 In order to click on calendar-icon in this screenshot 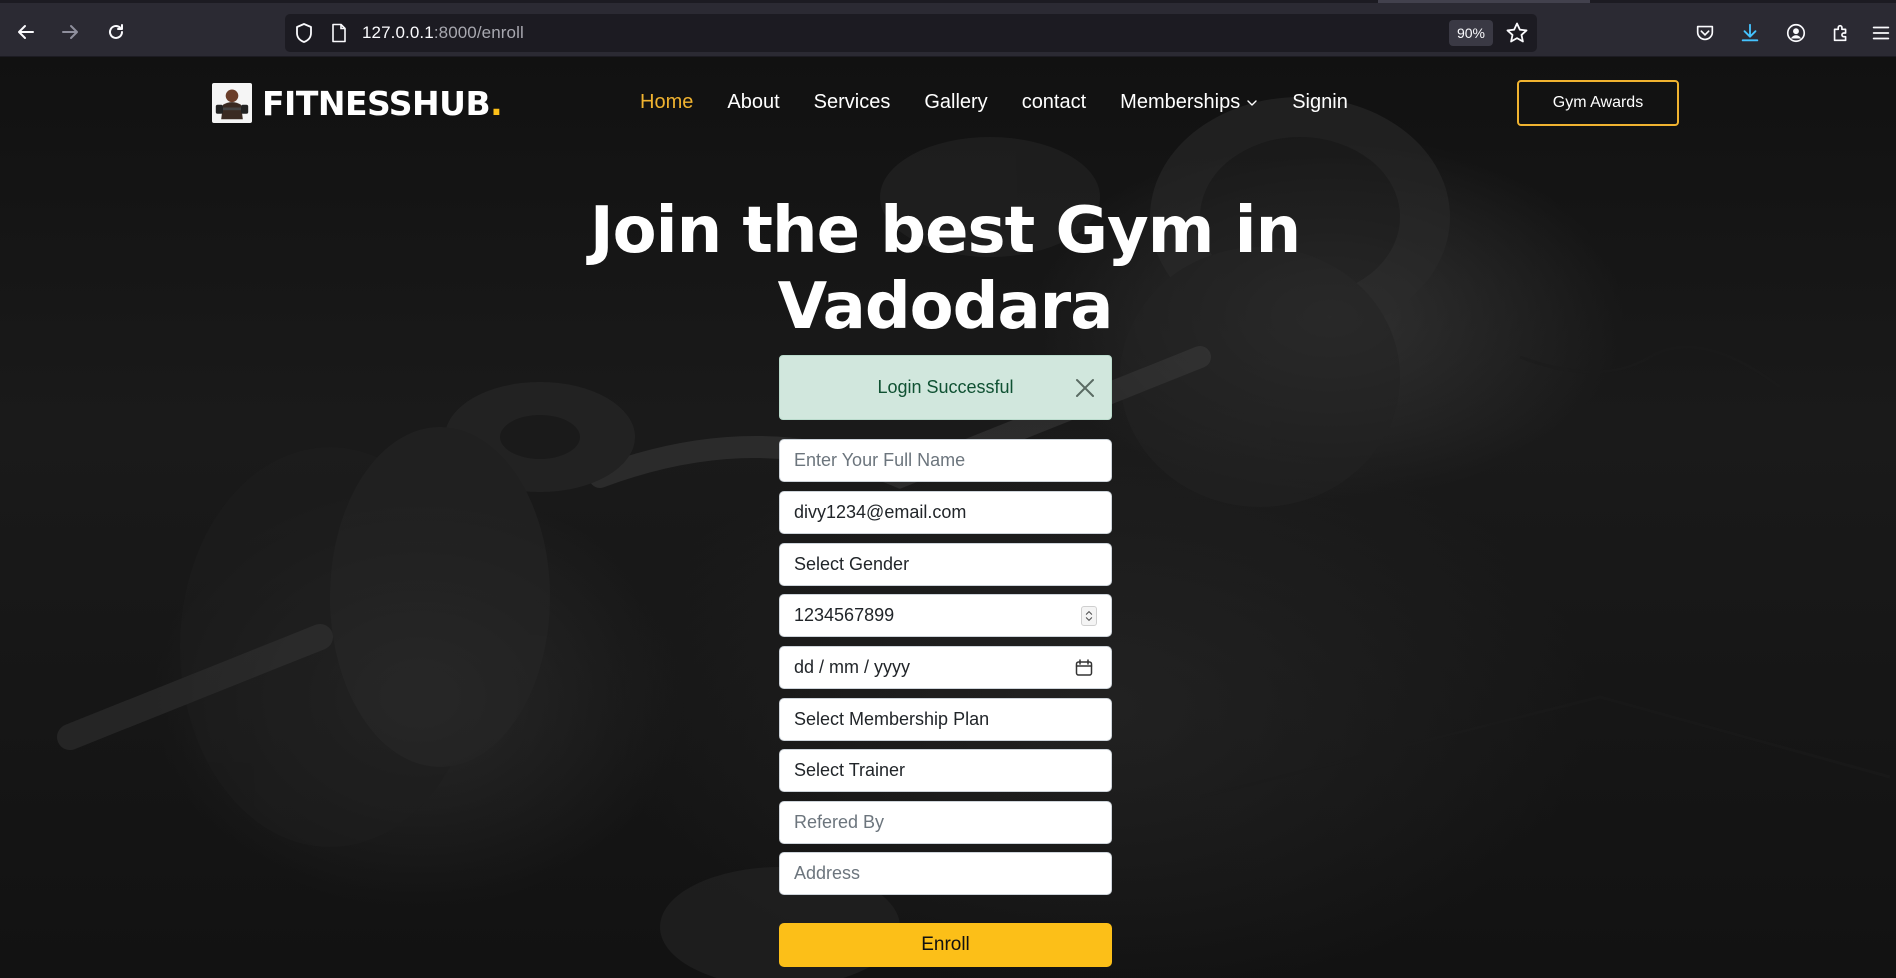, I will do `click(1084, 668)`.